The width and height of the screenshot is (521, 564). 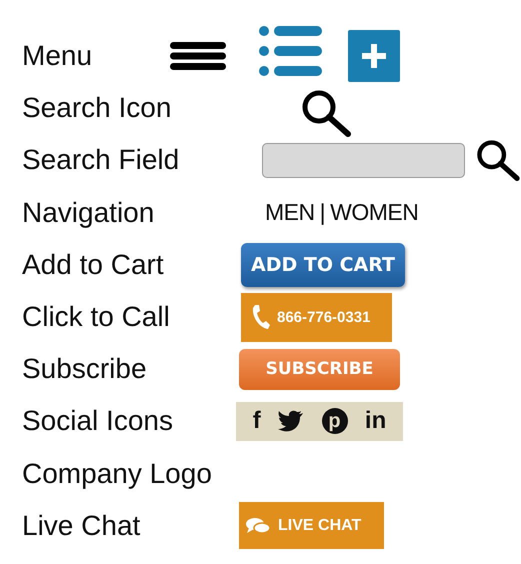 What do you see at coordinates (364, 160) in the screenshot?
I see `search-field` at bounding box center [364, 160].